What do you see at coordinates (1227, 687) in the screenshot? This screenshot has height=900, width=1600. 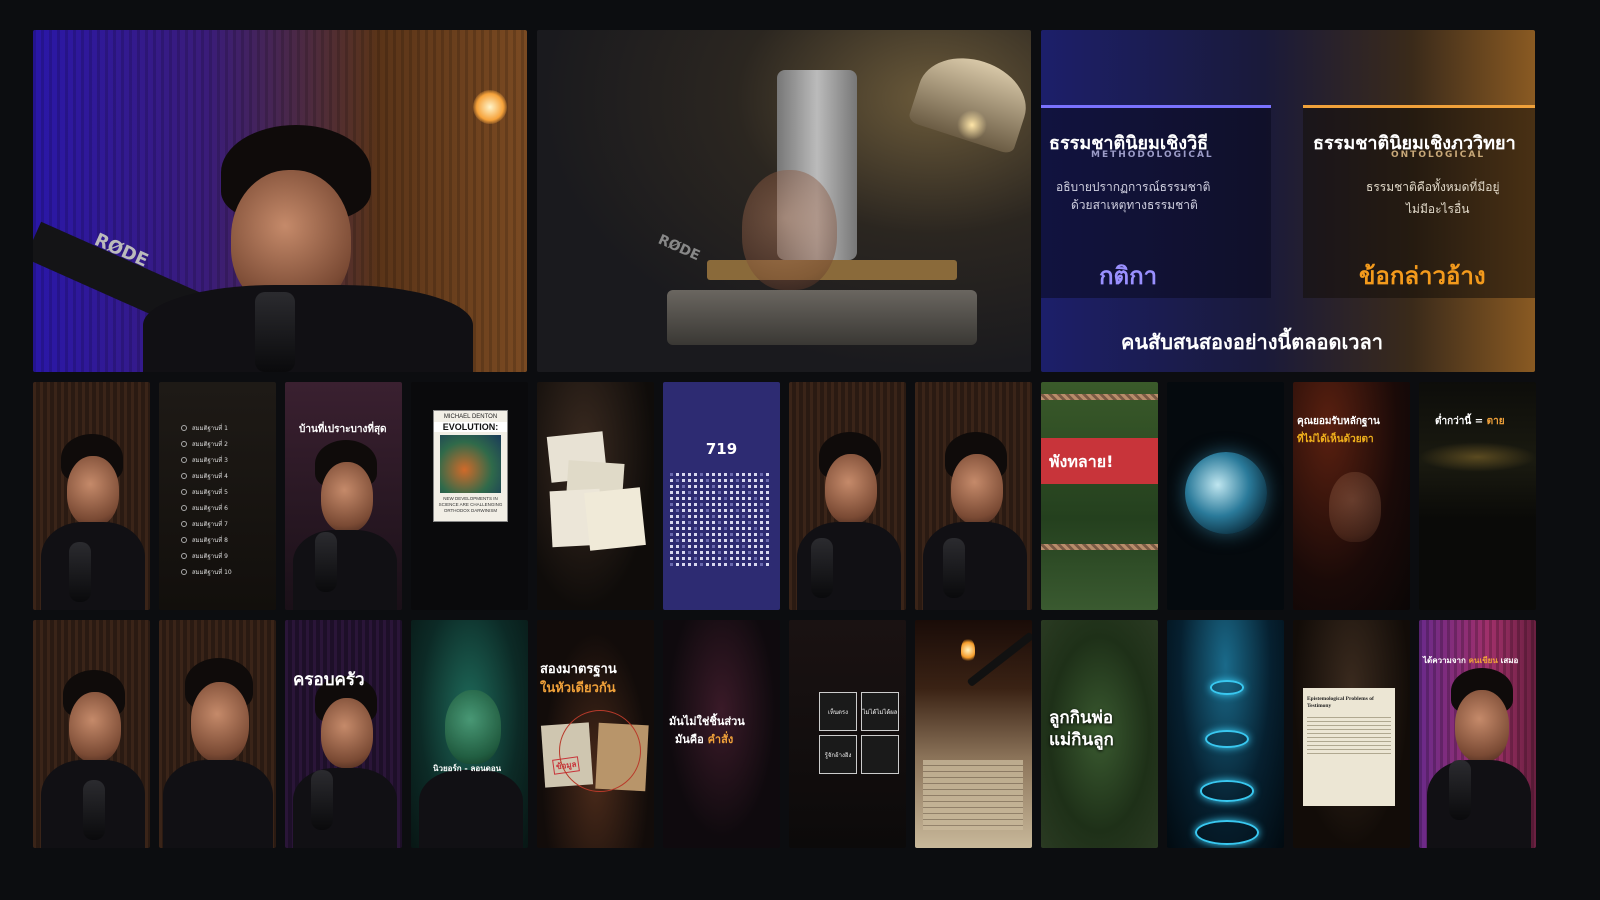 I see `ripple-ring` at bounding box center [1227, 687].